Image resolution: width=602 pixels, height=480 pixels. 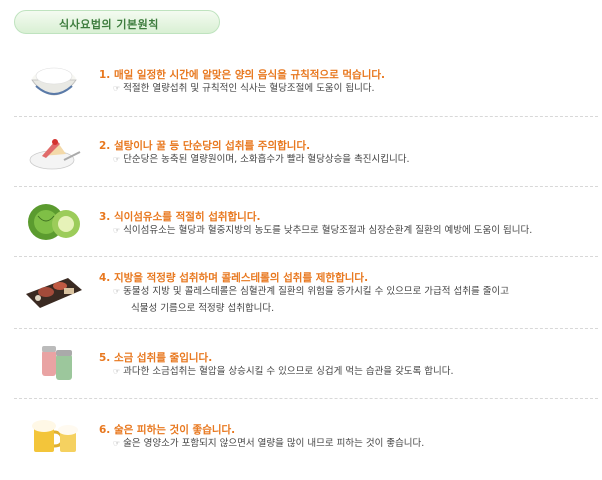 I want to click on item-description: ☞ 적절한 열량섭취 및 규칙적인 식사는 혈당조절에 도움이 됩니다., so click(x=244, y=88).